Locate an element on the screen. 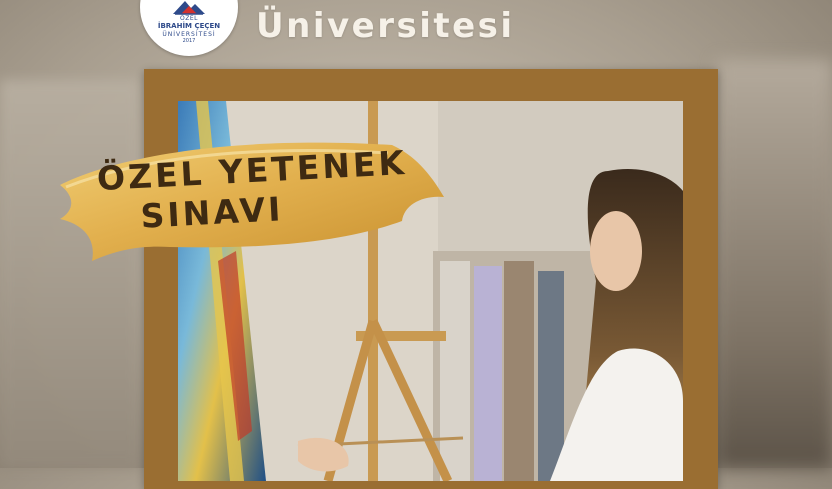 Image resolution: width=832 pixels, height=489 pixels. logo-text-top: ÖZEL is located at coordinates (189, 18).